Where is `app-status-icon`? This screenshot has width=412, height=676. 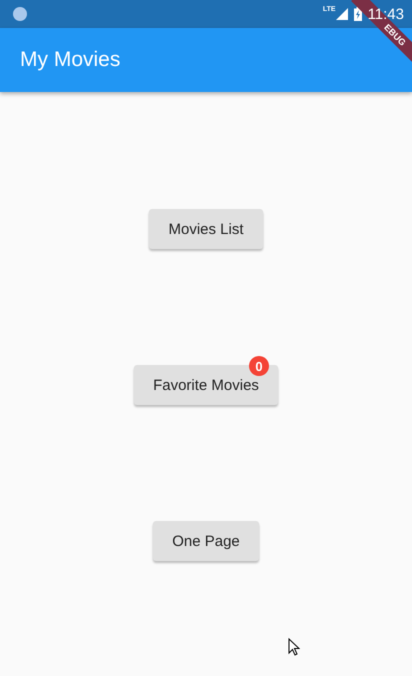
app-status-icon is located at coordinates (20, 14).